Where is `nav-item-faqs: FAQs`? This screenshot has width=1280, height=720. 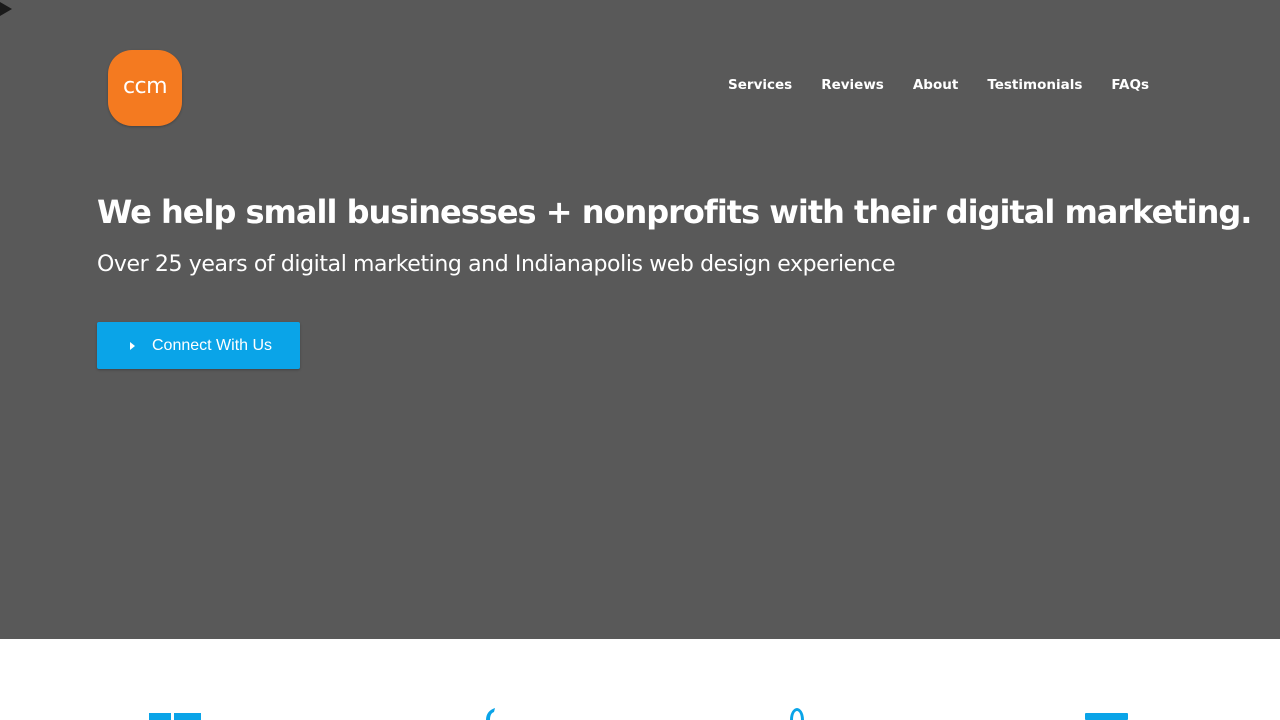
nav-item-faqs: FAQs is located at coordinates (1130, 85).